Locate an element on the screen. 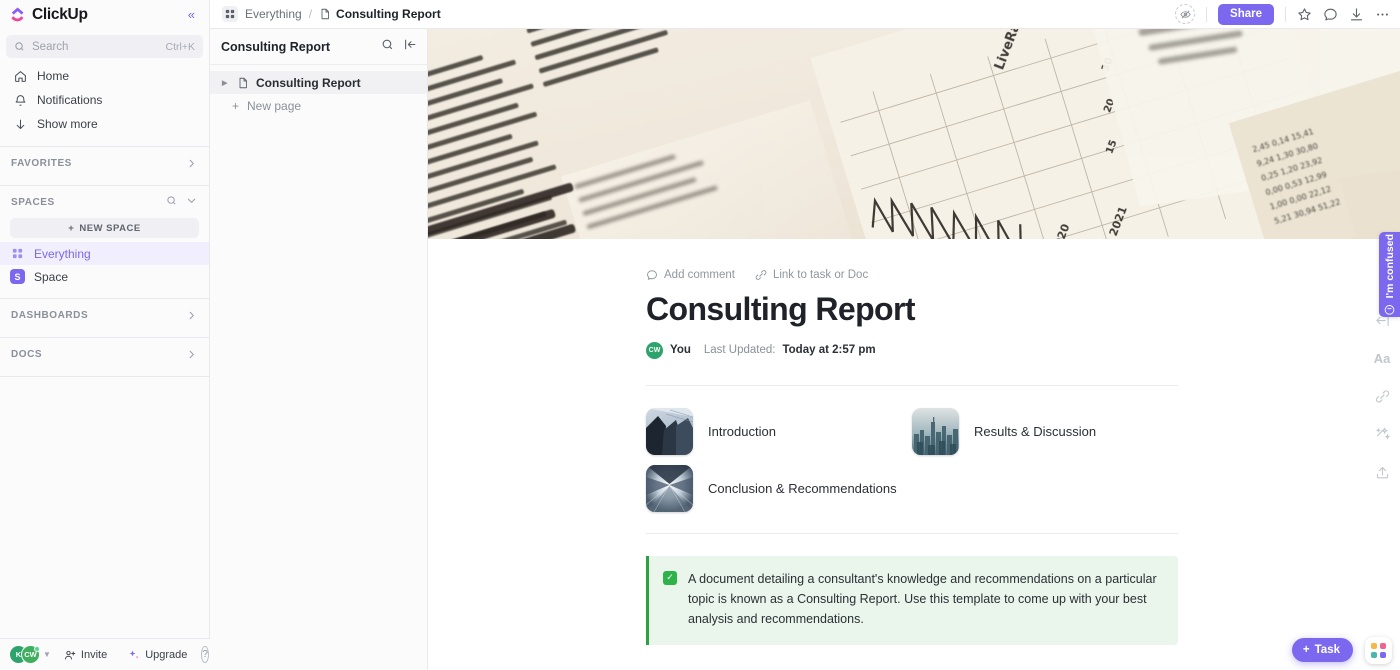 Image resolution: width=1400 pixels, height=670 pixels. relationship-icon is located at coordinates (1382, 396).